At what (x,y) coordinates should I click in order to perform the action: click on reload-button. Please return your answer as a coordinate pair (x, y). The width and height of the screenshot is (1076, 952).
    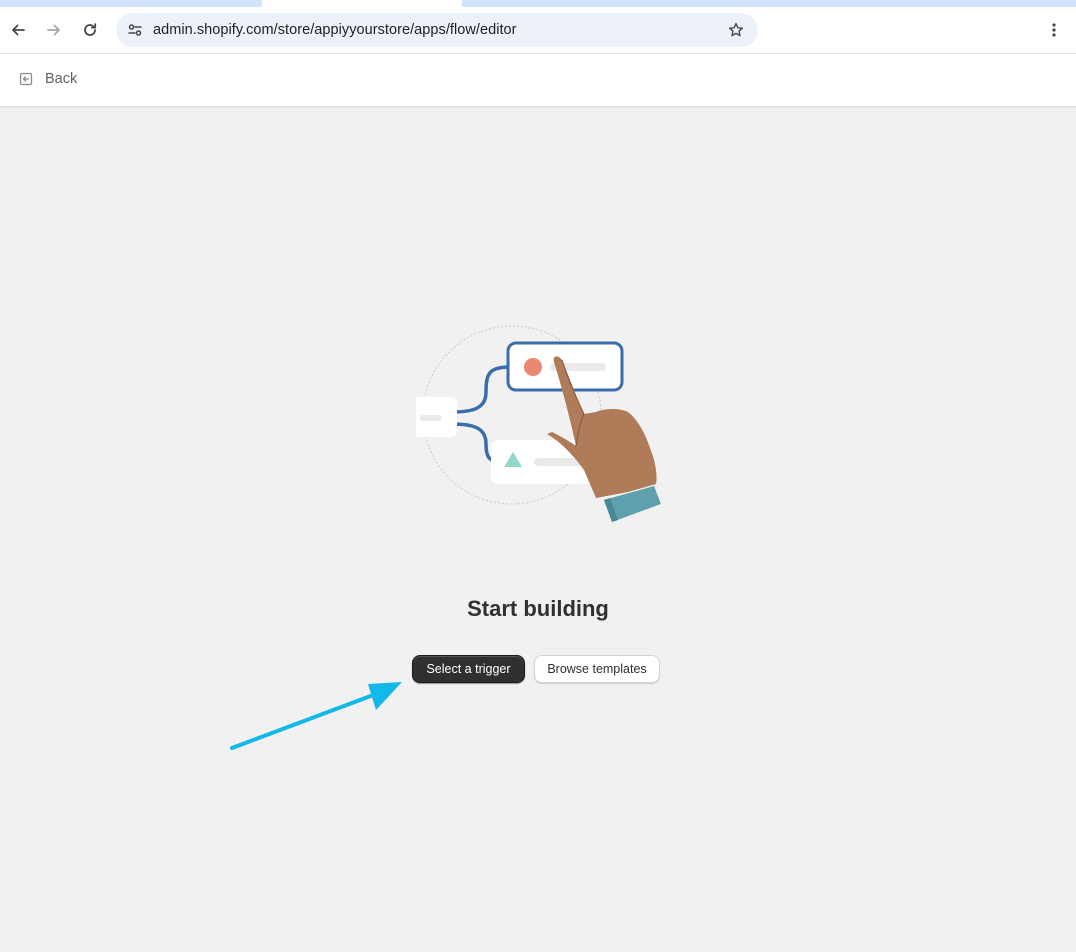
    Looking at the image, I should click on (90, 30).